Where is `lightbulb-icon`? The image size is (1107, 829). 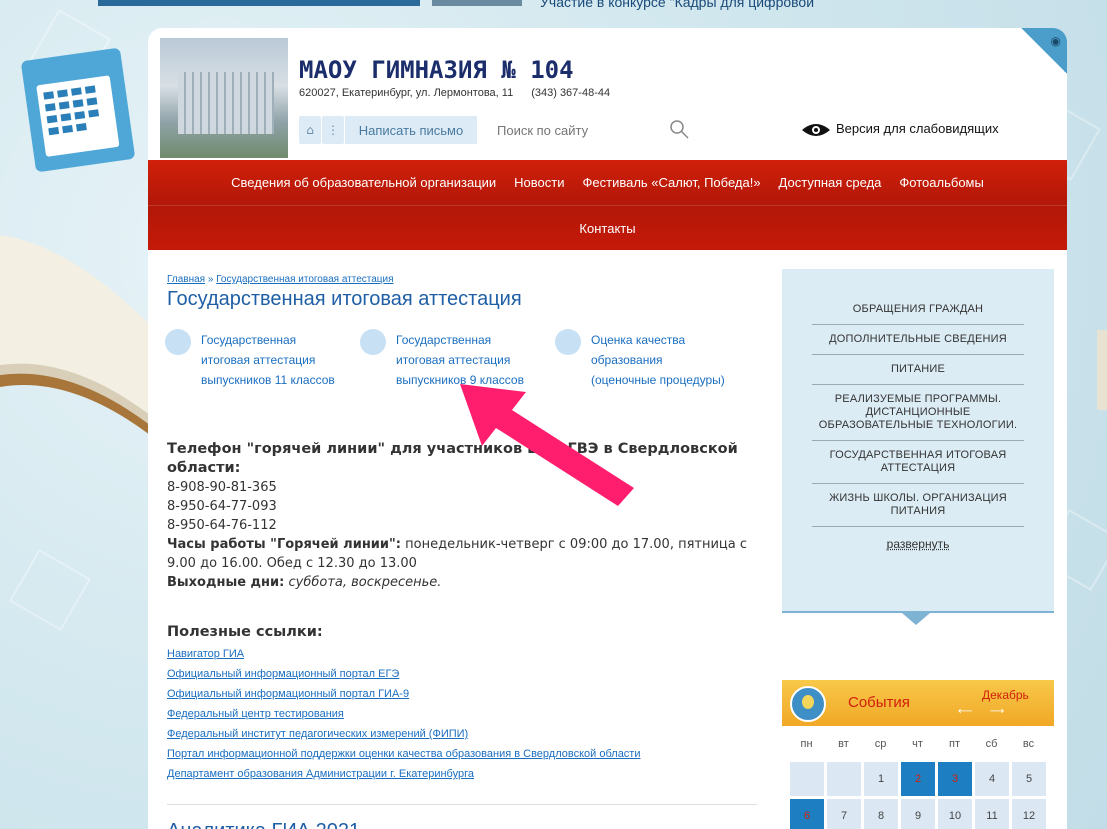
lightbulb-icon is located at coordinates (808, 704).